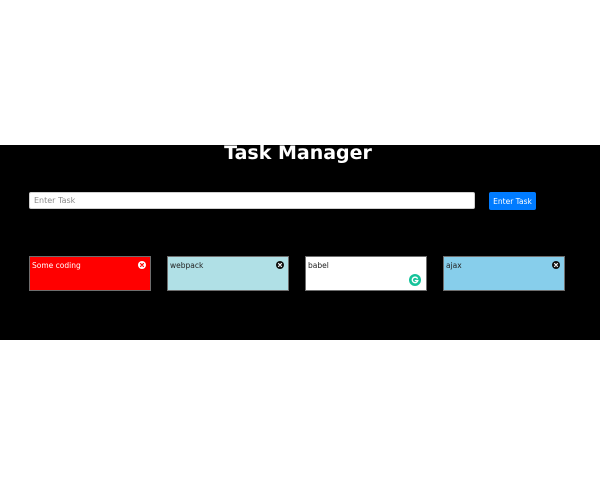 This screenshot has width=600, height=485. Describe the element at coordinates (366, 273) in the screenshot. I see `task-card: babel` at that location.